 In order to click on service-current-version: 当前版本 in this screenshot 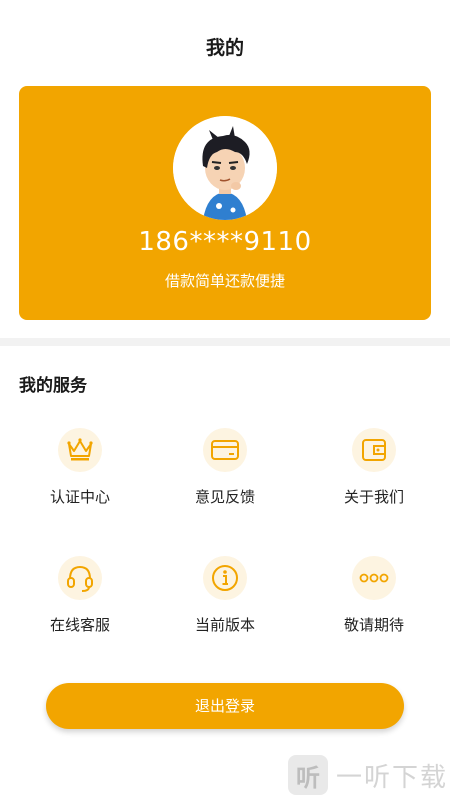, I will do `click(225, 606)`.